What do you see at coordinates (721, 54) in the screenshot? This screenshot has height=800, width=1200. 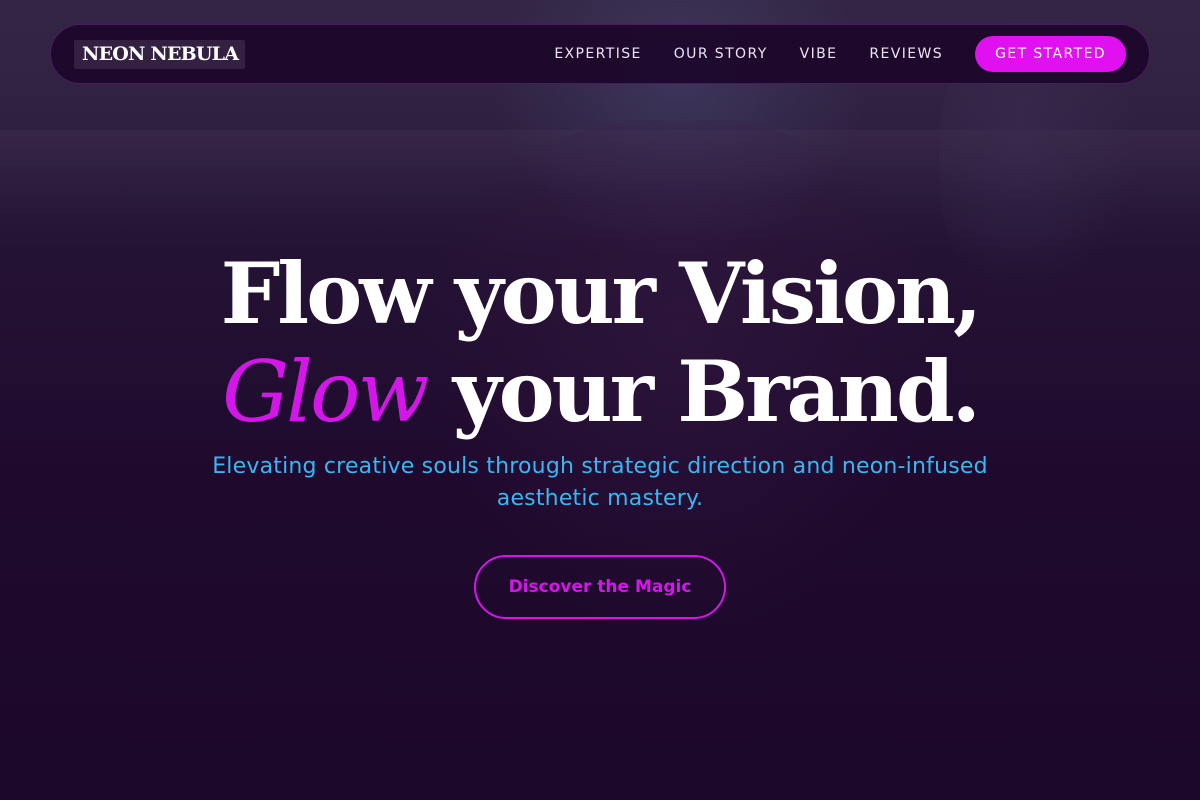 I see `nav-link-our-story: OUR STORY` at bounding box center [721, 54].